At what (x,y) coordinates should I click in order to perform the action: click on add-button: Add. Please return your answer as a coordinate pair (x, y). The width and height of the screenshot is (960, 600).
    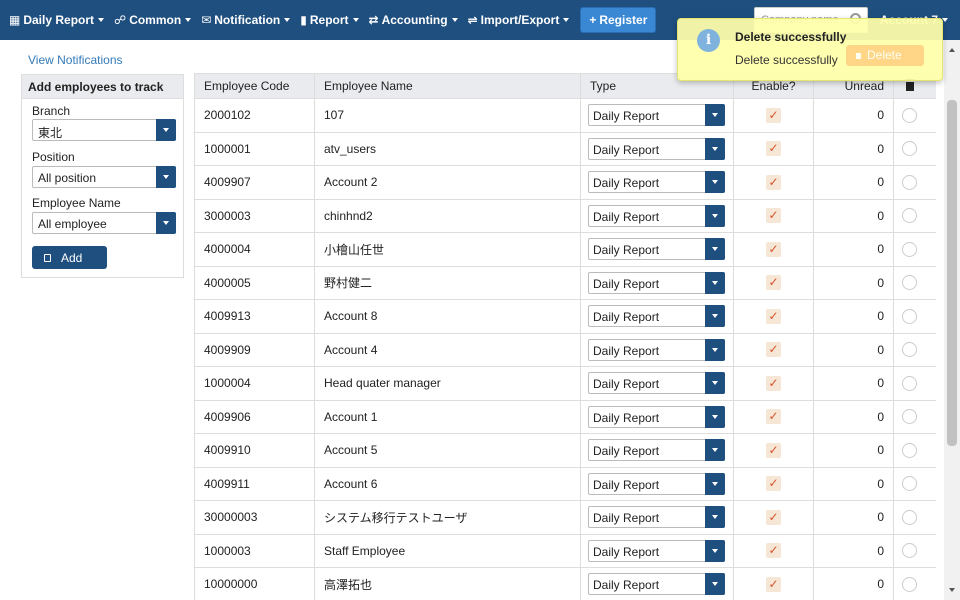
    Looking at the image, I should click on (69, 257).